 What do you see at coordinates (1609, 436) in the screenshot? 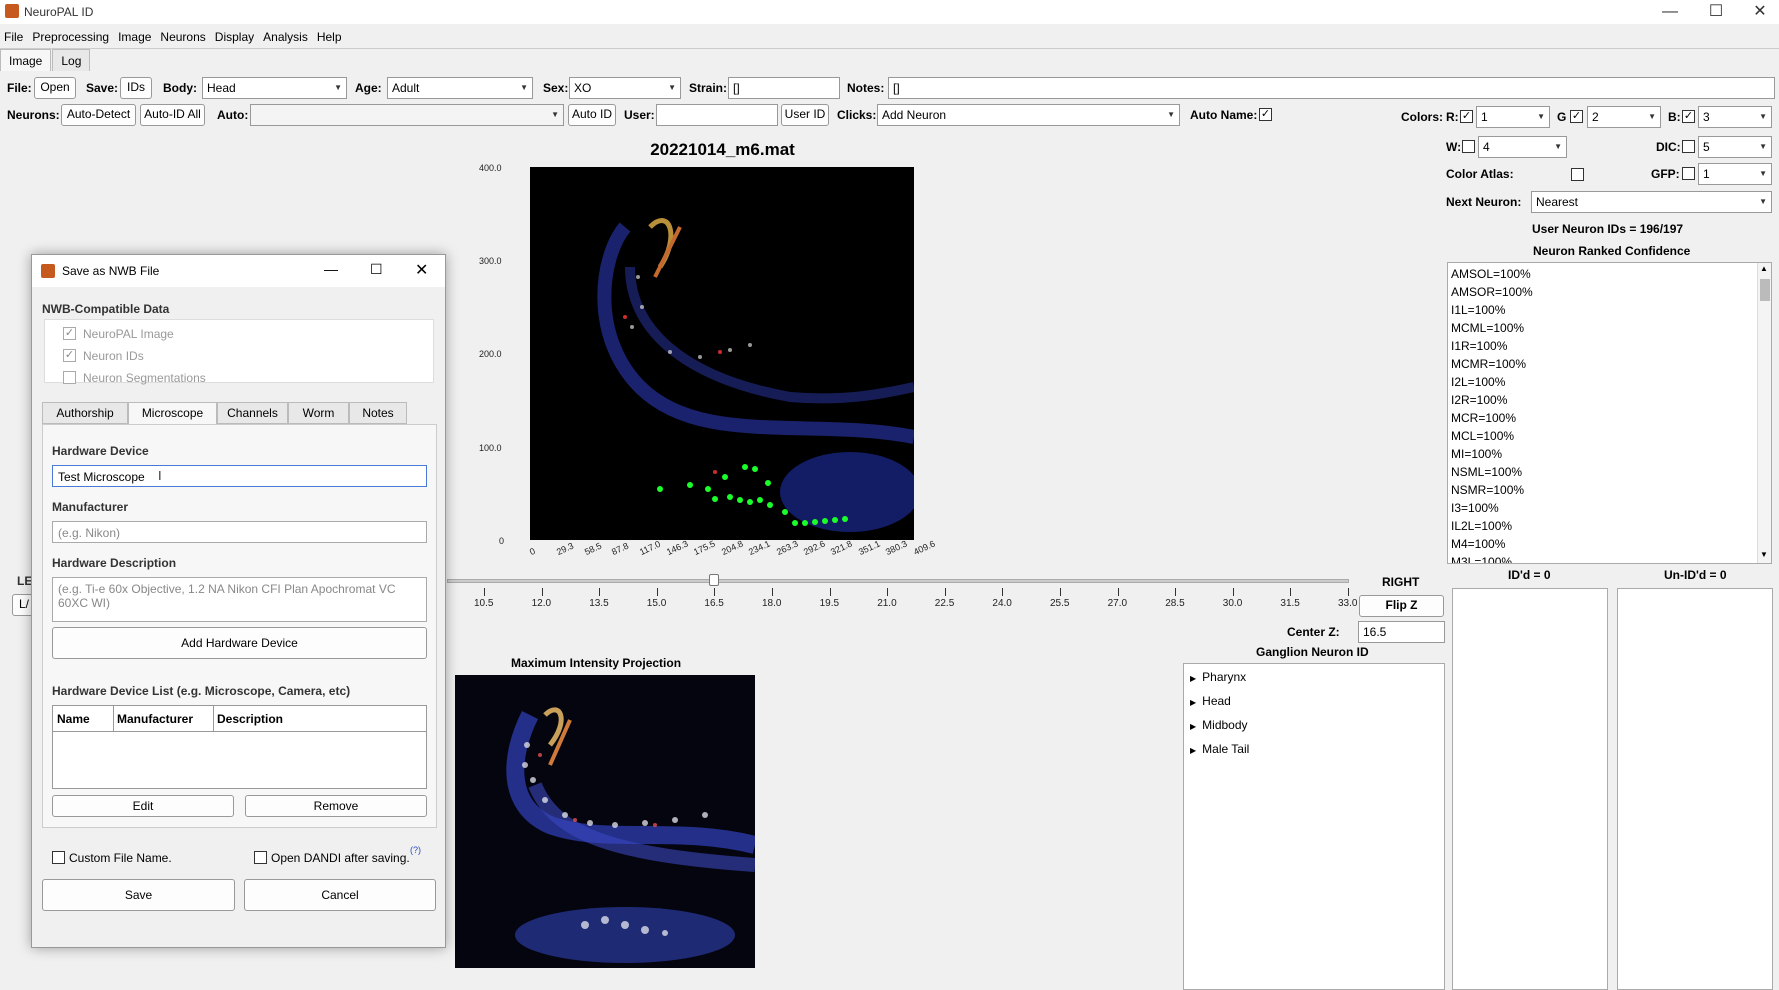
I see `list-item: MCL=100%` at bounding box center [1609, 436].